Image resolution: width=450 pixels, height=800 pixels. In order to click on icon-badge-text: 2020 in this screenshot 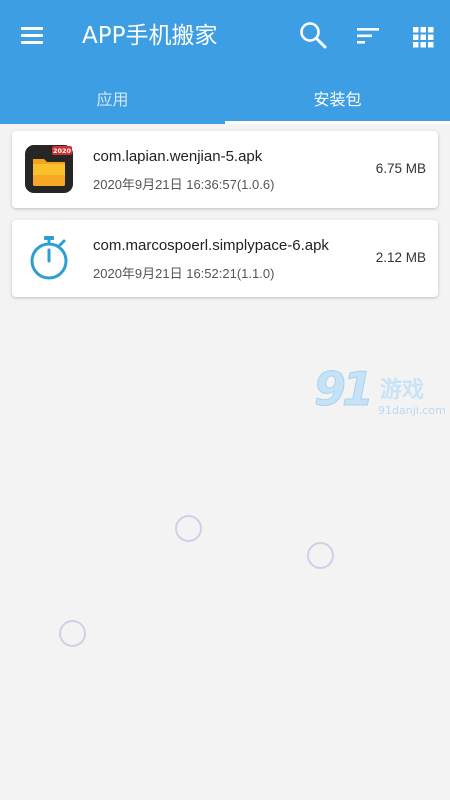, I will do `click(62, 151)`.